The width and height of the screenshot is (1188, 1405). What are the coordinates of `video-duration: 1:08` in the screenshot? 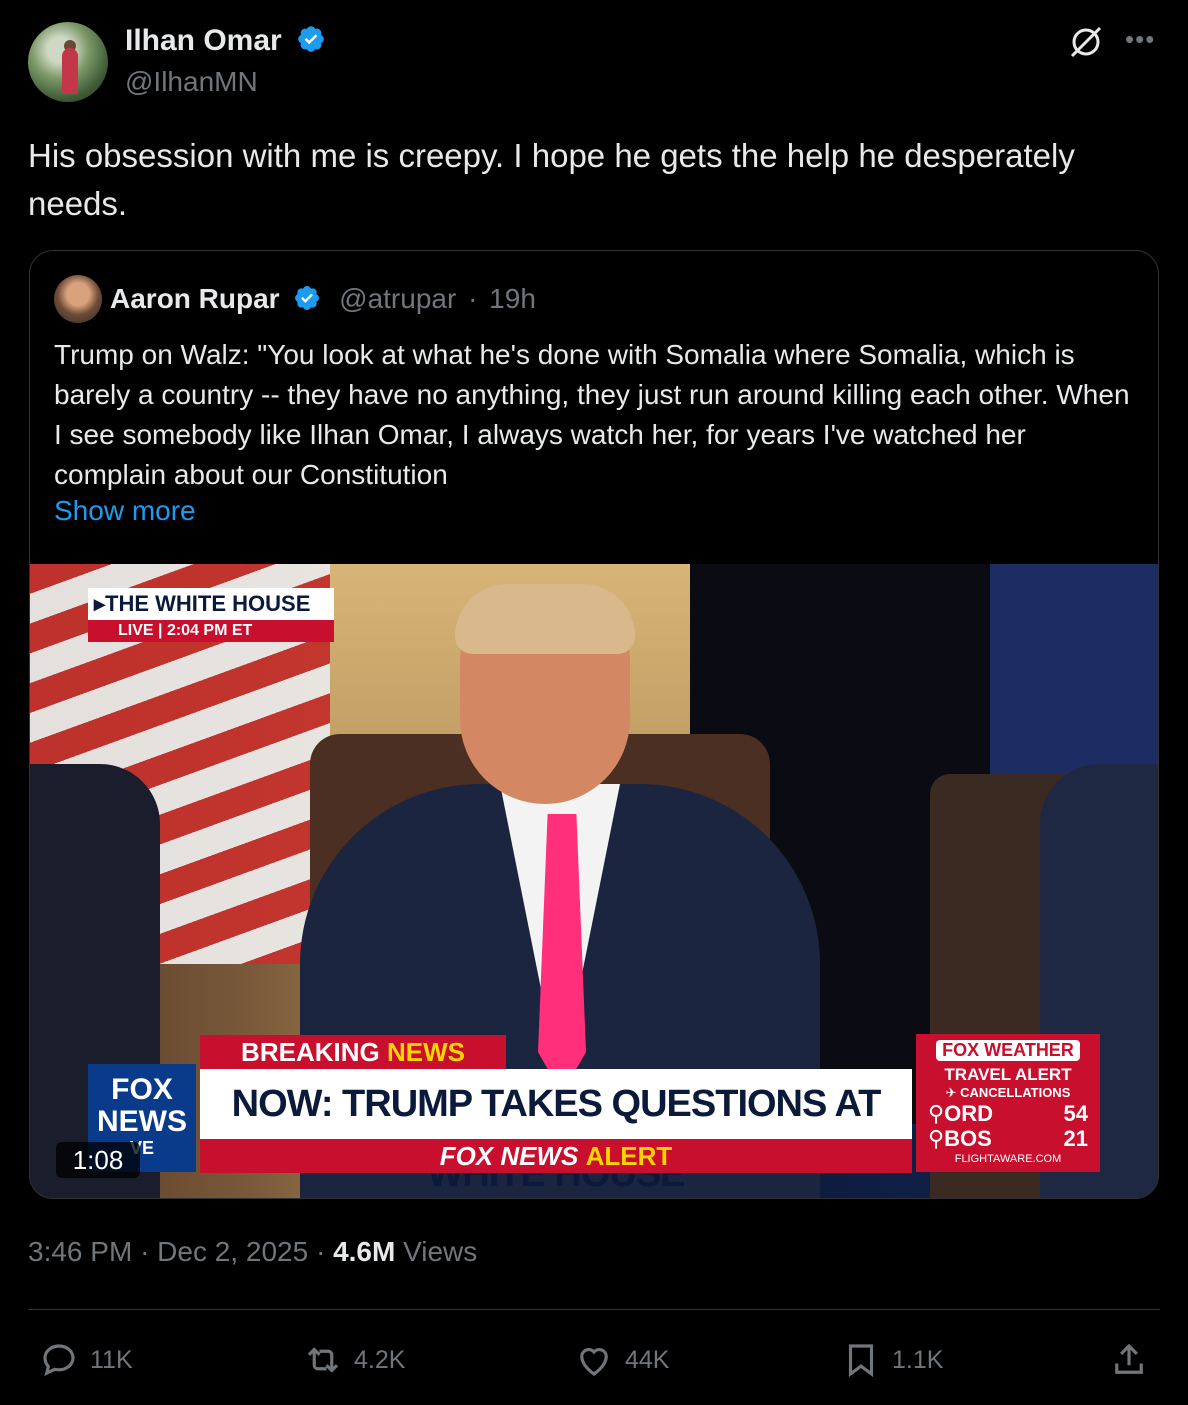 It's located at (98, 1160).